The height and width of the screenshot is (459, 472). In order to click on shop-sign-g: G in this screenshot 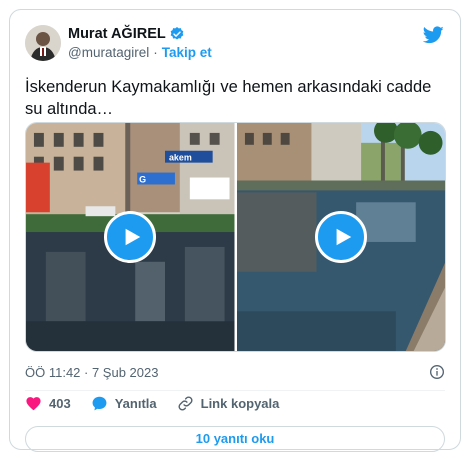, I will do `click(142, 179)`.